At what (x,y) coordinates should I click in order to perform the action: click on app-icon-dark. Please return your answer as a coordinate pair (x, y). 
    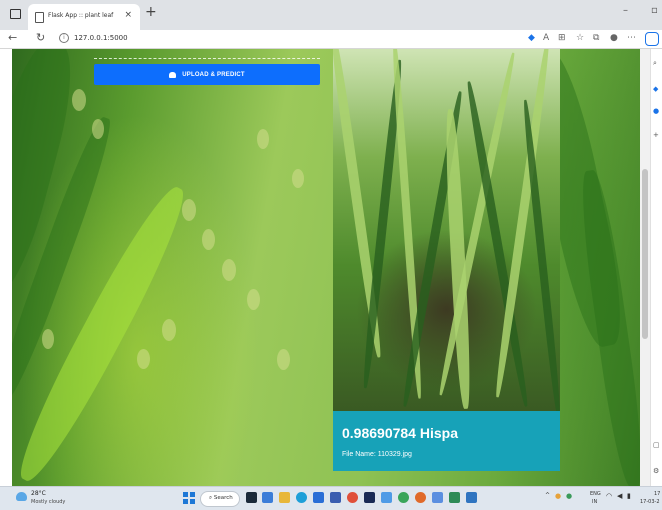
    Looking at the image, I should click on (369, 497).